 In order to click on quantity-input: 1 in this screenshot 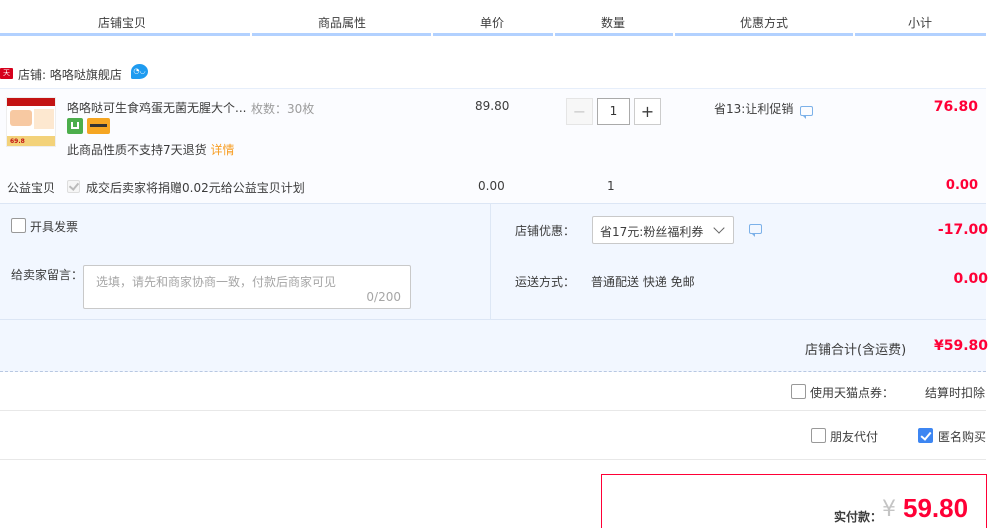, I will do `click(613, 111)`.